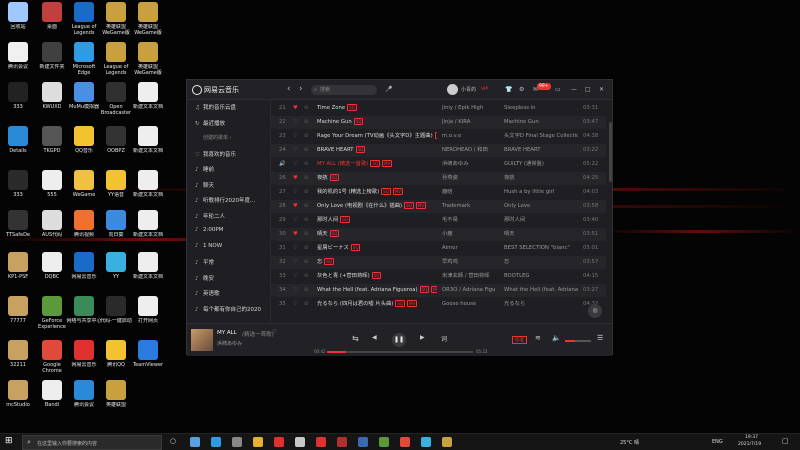  Describe the element at coordinates (148, 316) in the screenshot. I see `desktop-icon: 打开网页` at that location.